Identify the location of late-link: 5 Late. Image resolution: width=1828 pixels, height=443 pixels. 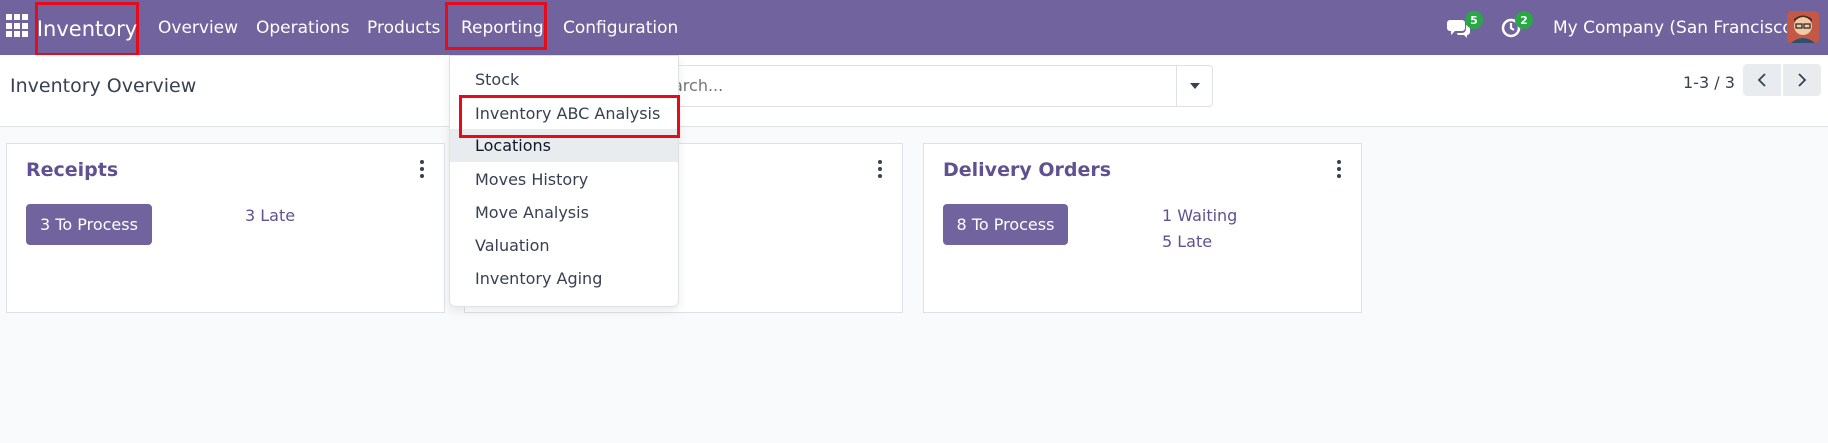
(1187, 241).